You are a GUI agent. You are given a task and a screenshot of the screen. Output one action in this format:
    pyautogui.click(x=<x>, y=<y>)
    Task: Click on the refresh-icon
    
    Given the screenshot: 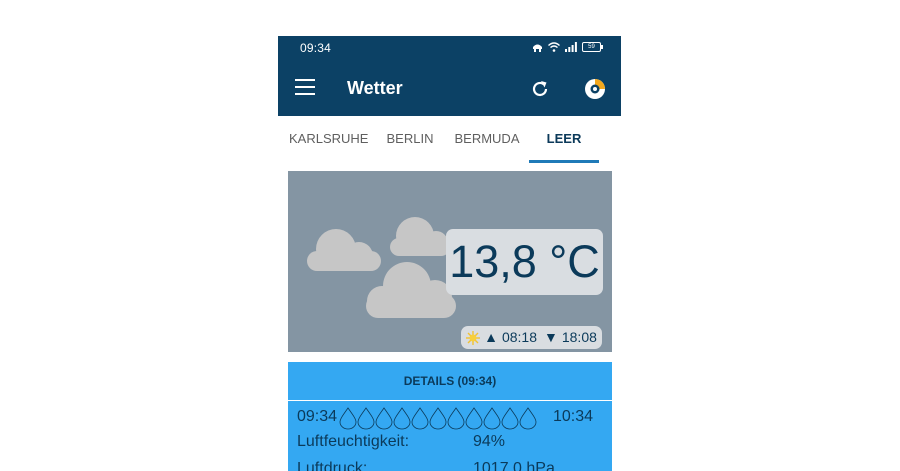 What is the action you would take?
    pyautogui.click(x=540, y=89)
    